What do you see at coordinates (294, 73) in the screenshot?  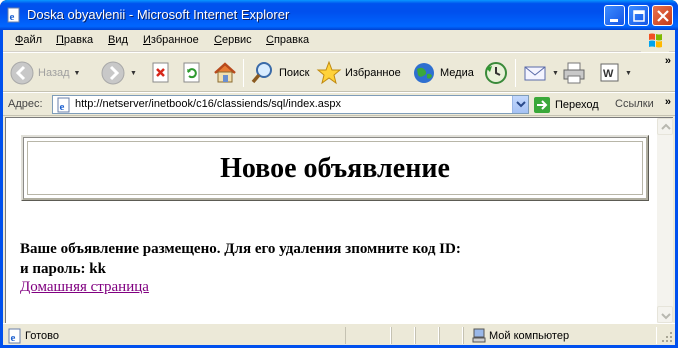 I see `search-label: Поиск` at bounding box center [294, 73].